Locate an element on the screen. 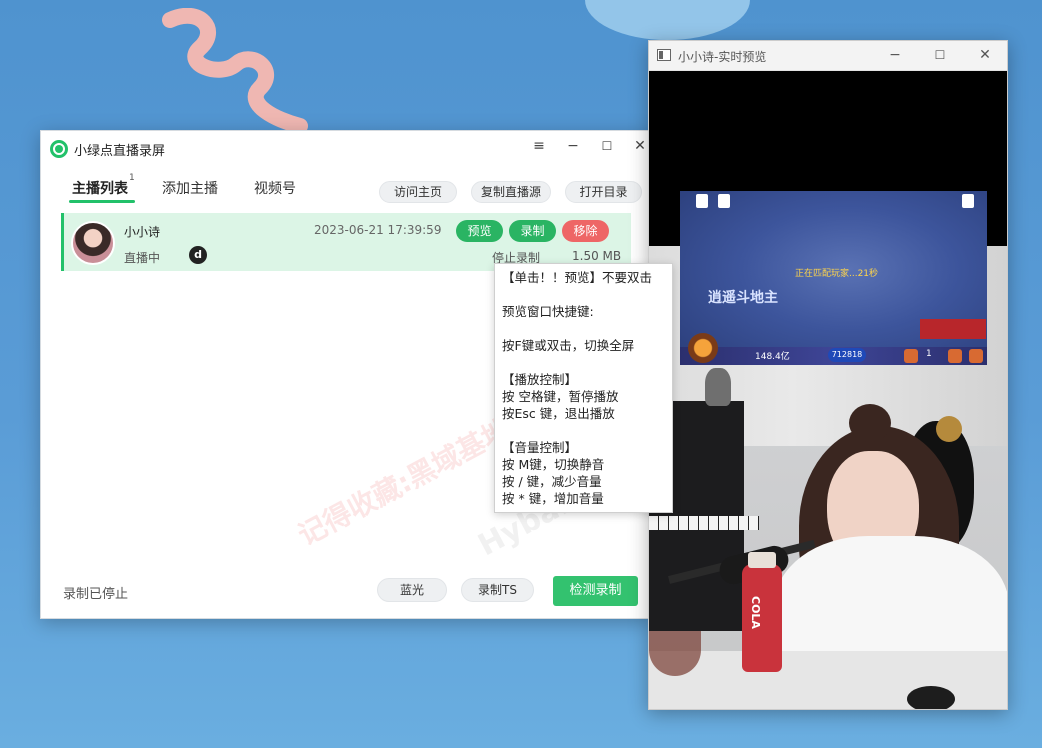 Image resolution: width=1042 pixels, height=748 pixels. scene-person-bun is located at coordinates (870, 423).